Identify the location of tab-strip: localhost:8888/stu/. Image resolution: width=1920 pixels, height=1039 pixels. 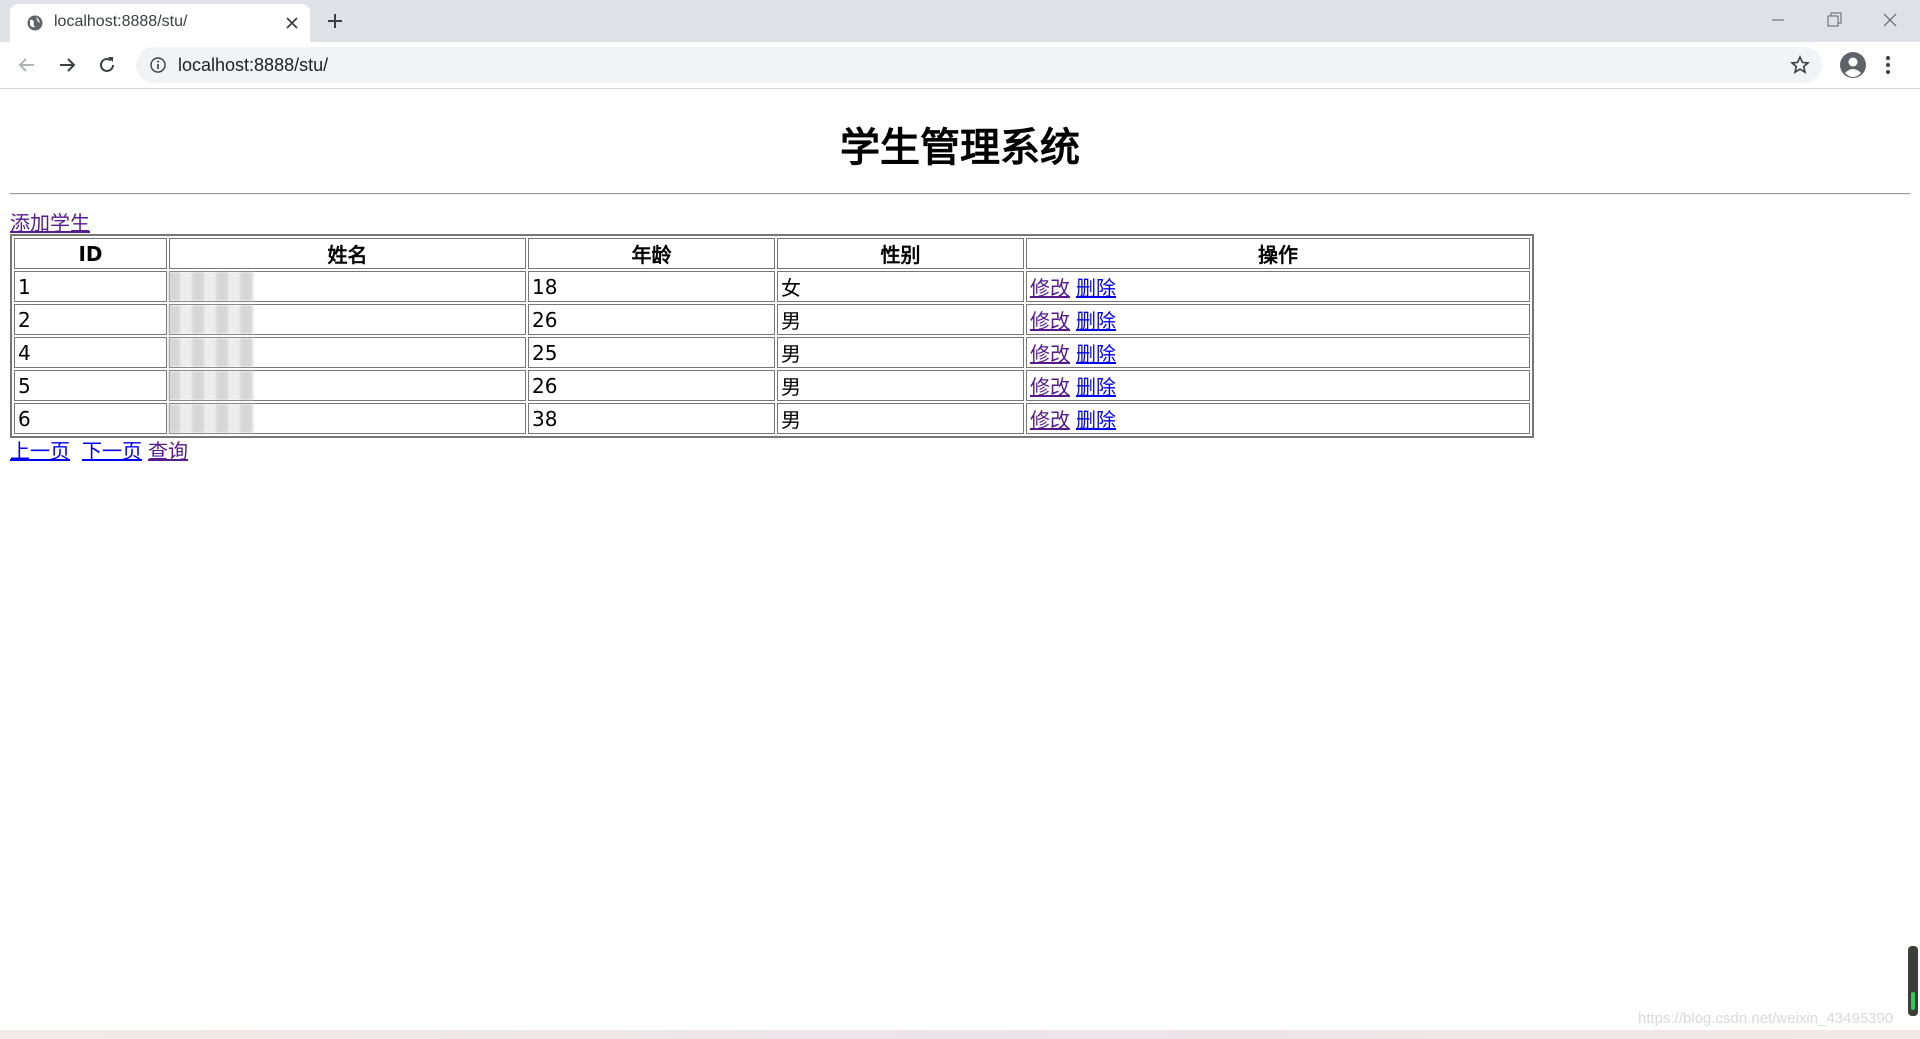
(960, 21).